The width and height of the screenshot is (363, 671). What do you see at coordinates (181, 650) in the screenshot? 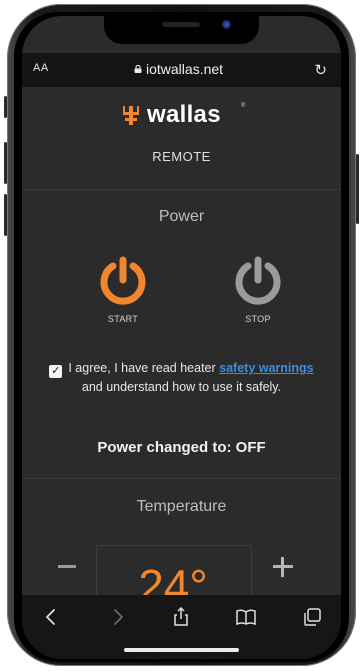
I see `home-indicator` at bounding box center [181, 650].